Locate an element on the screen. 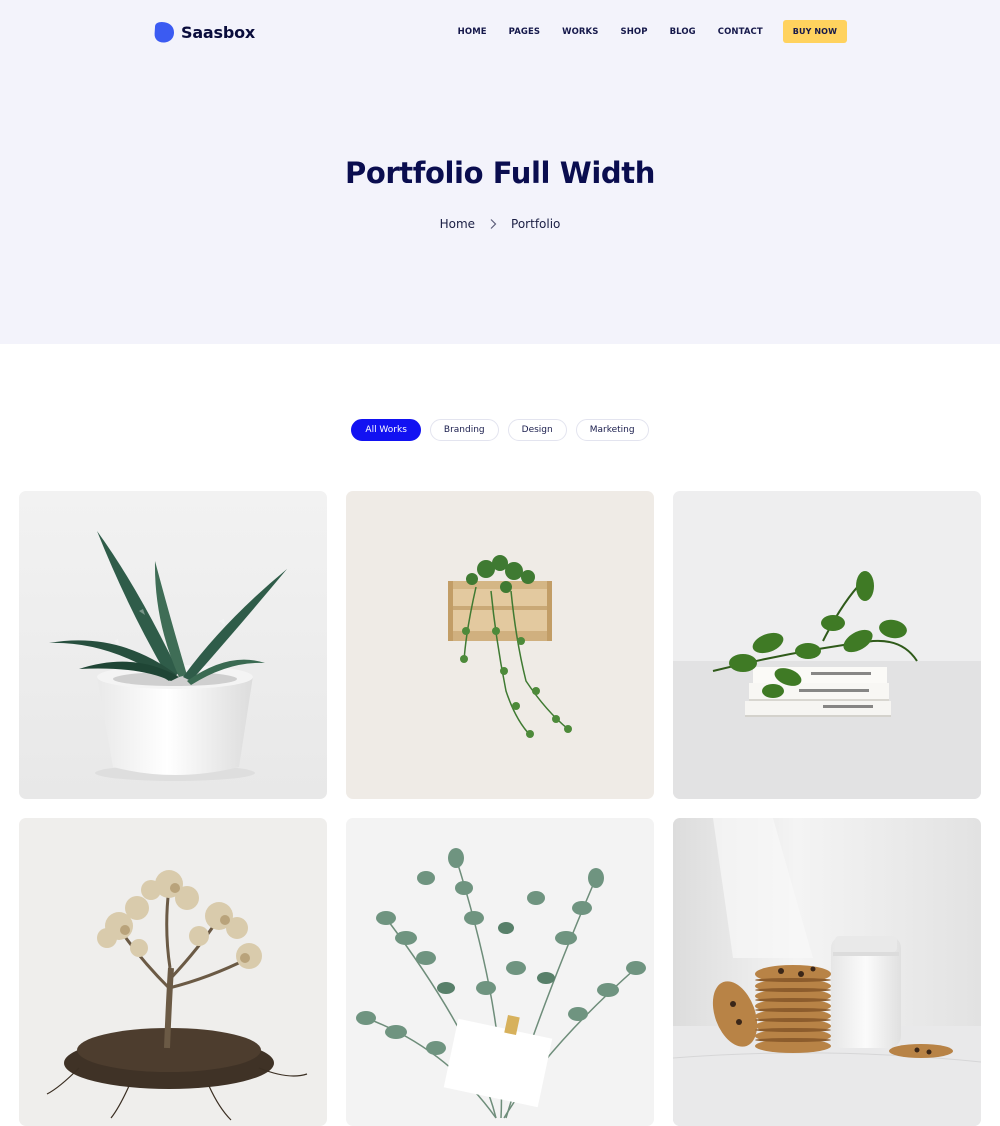 This screenshot has height=1126, width=1000. portfolio-item-cookies is located at coordinates (827, 972).